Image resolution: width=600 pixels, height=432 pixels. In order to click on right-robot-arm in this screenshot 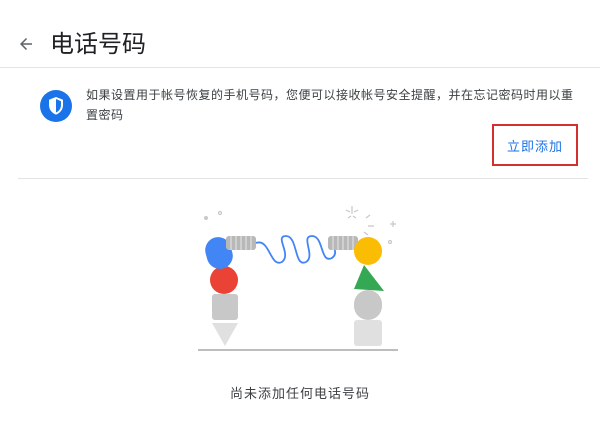, I will do `click(356, 291)`.